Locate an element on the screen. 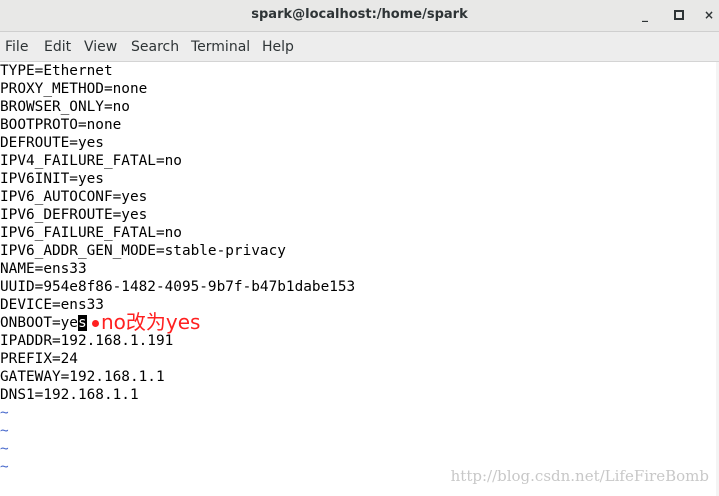 The height and width of the screenshot is (496, 719). annotation-dot-icon is located at coordinates (95, 323).